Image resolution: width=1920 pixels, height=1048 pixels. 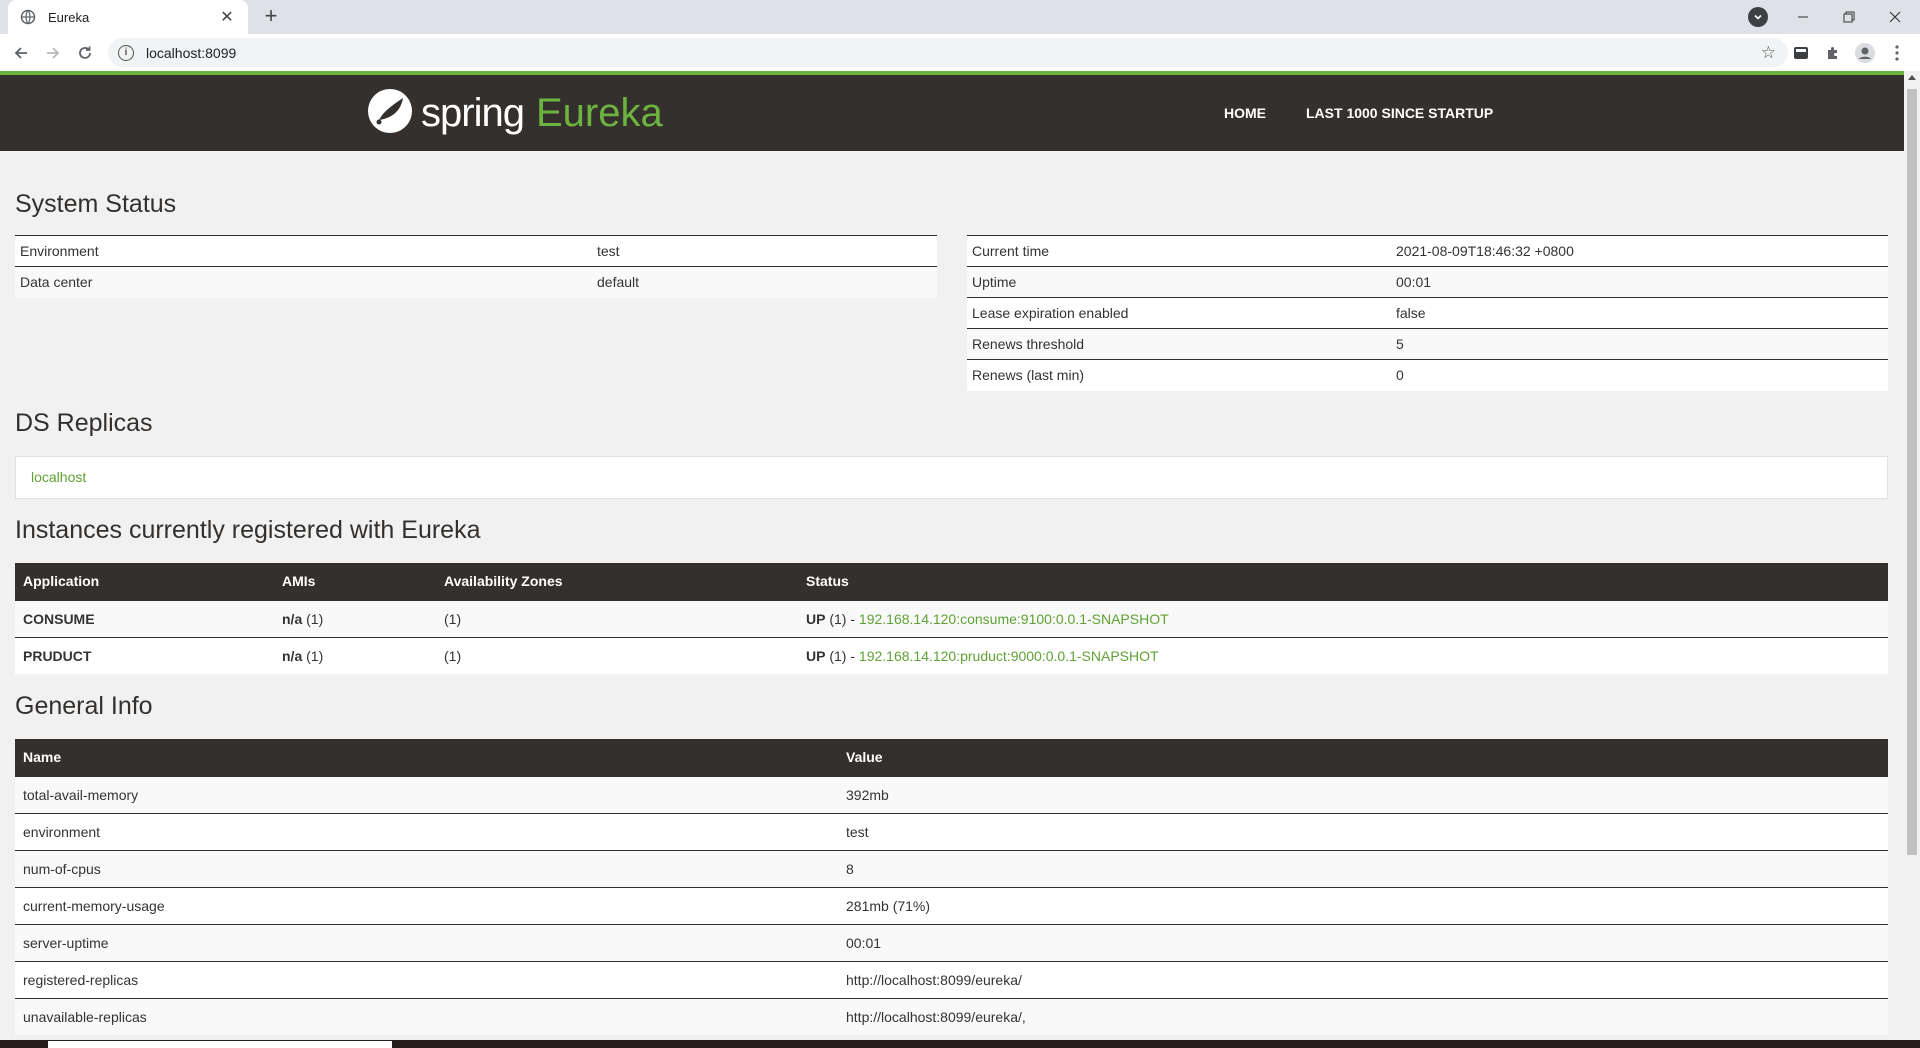 What do you see at coordinates (1639, 282) in the screenshot?
I see `status-value: 00:01` at bounding box center [1639, 282].